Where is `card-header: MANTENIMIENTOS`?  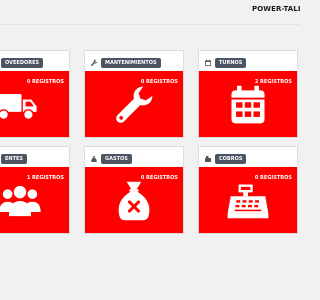
card-header: MANTENIMIENTOS is located at coordinates (125, 63).